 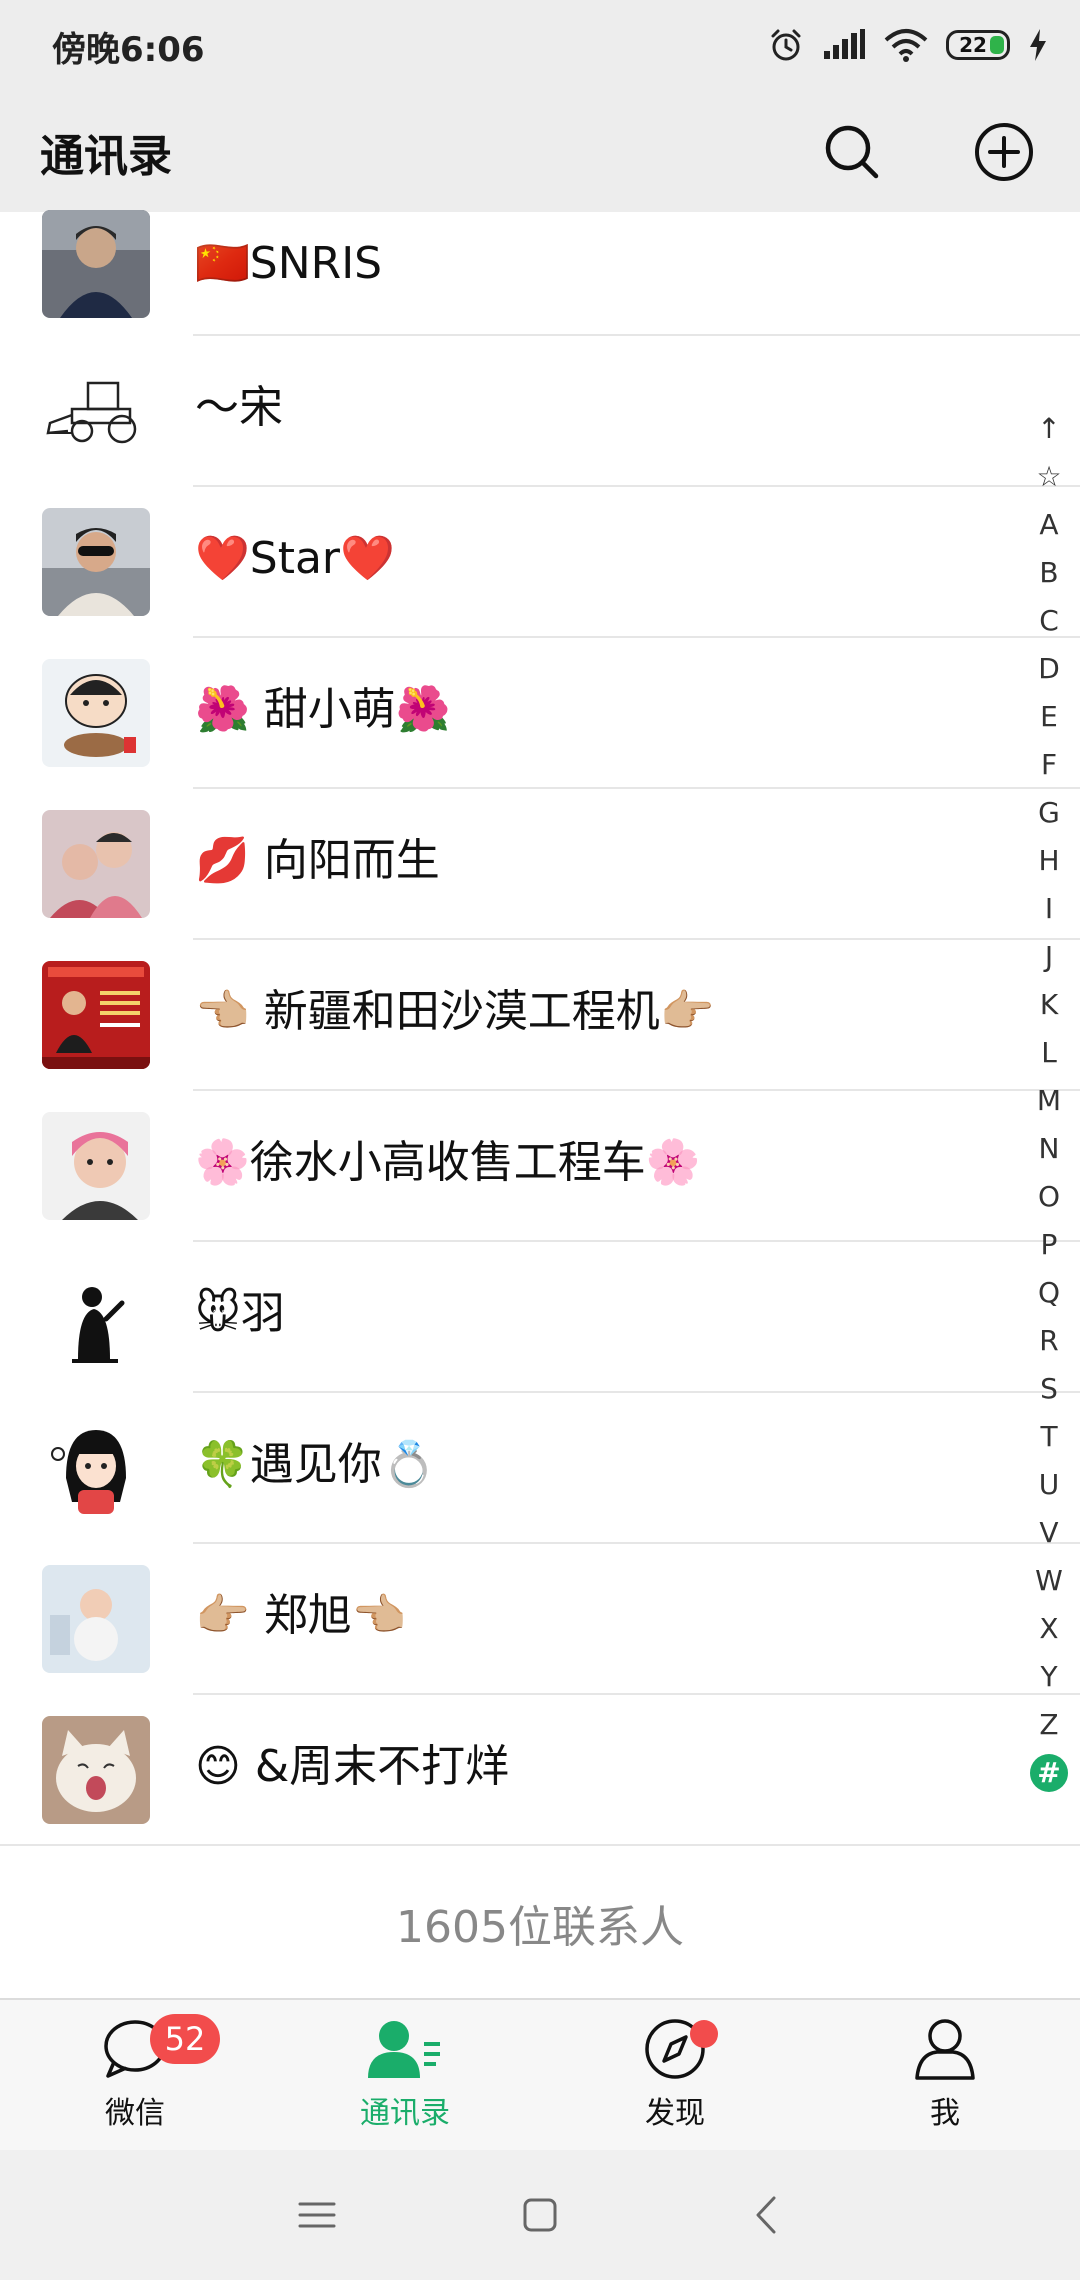 I want to click on tab-label: 微信, so click(x=135, y=2113).